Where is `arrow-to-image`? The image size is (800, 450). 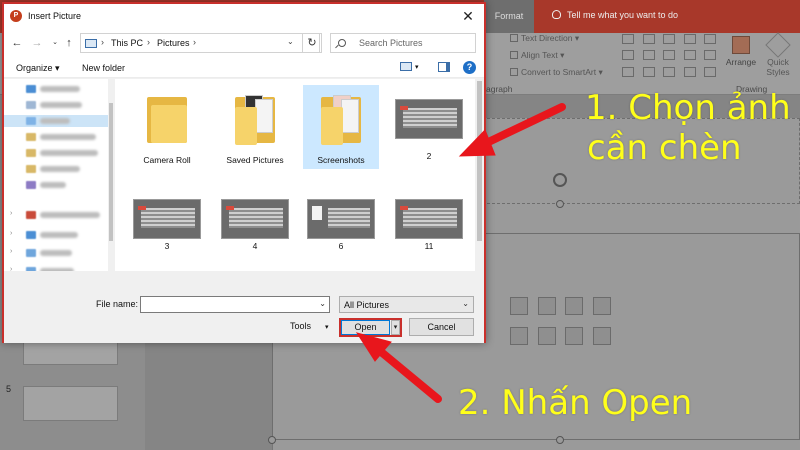 arrow-to-image is located at coordinates (520, 127).